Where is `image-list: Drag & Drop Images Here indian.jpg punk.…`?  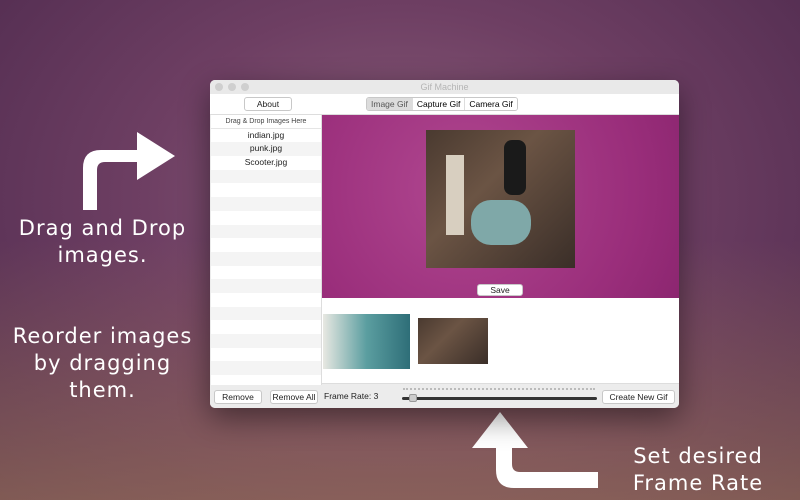
image-list: Drag & Drop Images Here indian.jpg punk.… is located at coordinates (266, 250).